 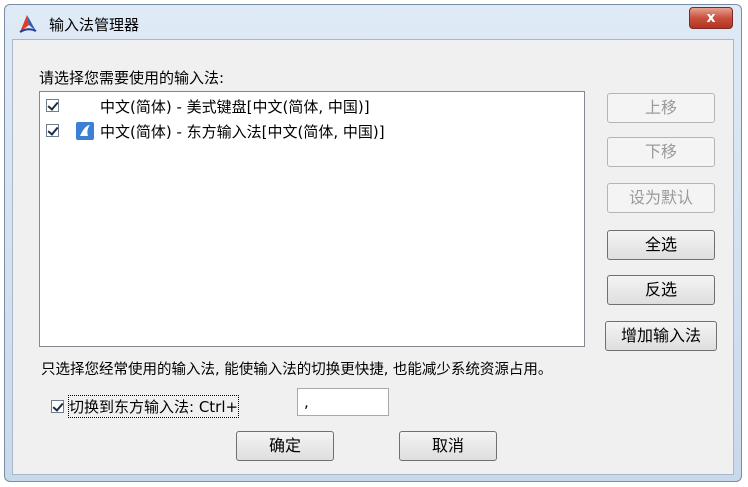 I want to click on close-icon: x, so click(x=711, y=18).